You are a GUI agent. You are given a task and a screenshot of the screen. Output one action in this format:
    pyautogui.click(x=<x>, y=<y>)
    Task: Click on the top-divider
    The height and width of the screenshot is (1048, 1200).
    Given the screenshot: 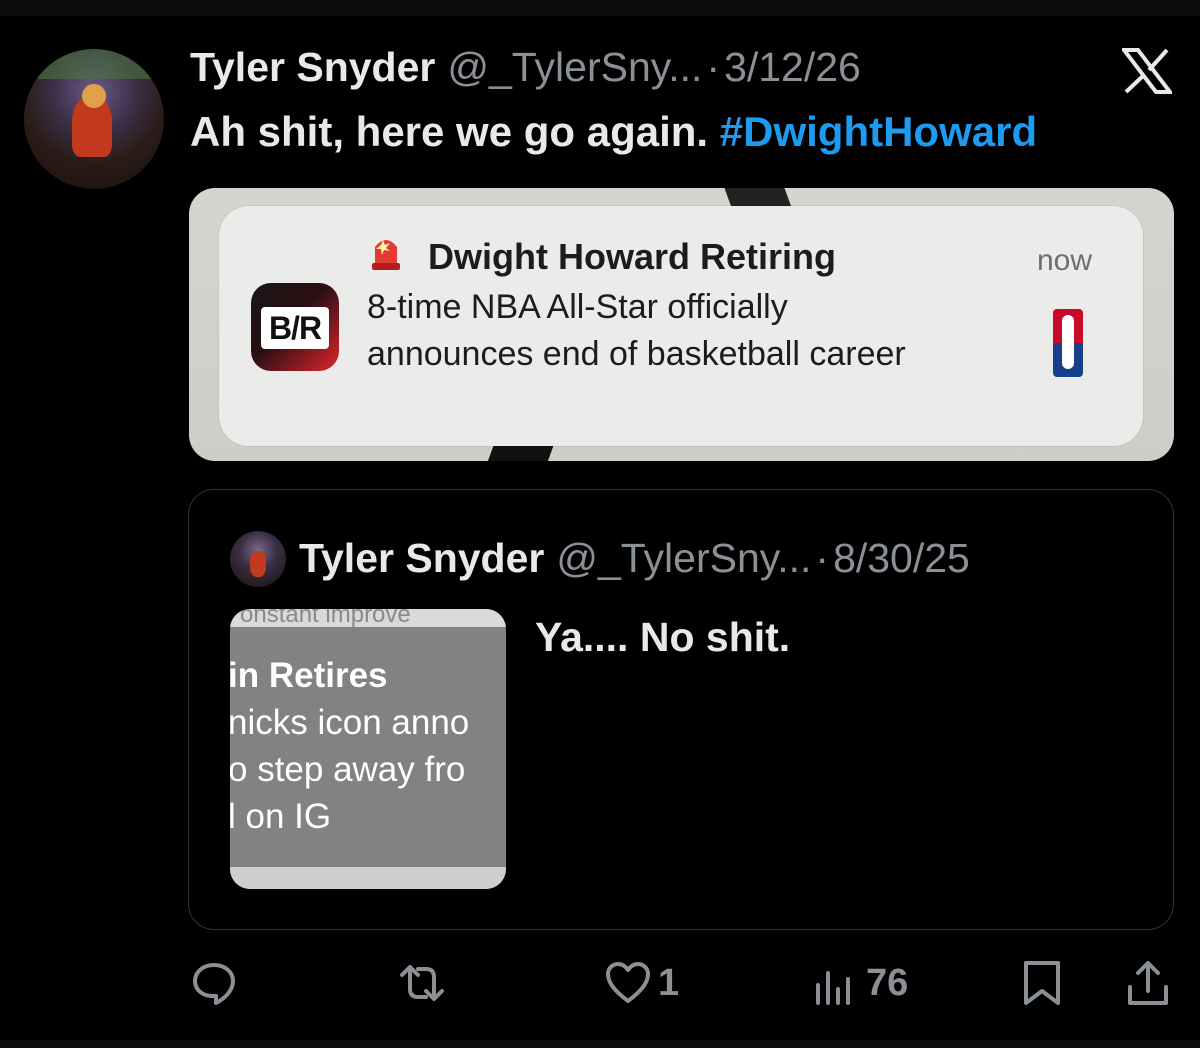 What is the action you would take?
    pyautogui.click(x=600, y=8)
    